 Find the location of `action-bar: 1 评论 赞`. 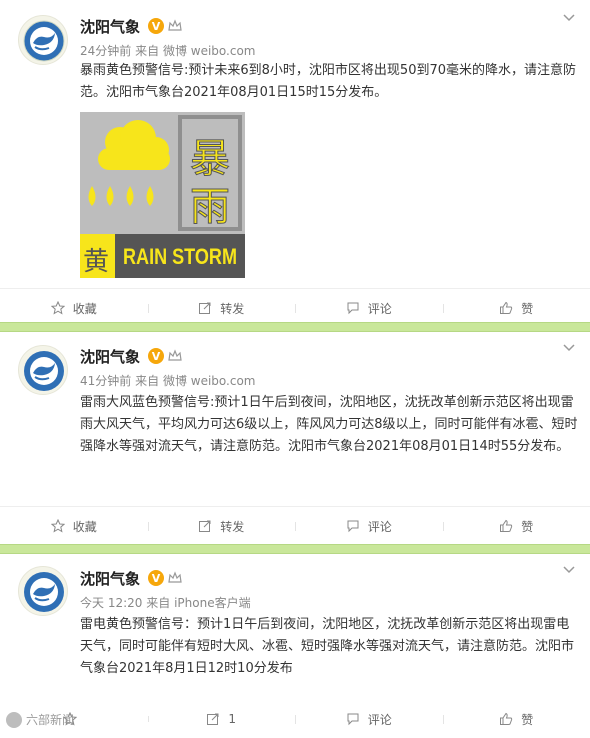

action-bar: 1 评论 赞 is located at coordinates (295, 719).